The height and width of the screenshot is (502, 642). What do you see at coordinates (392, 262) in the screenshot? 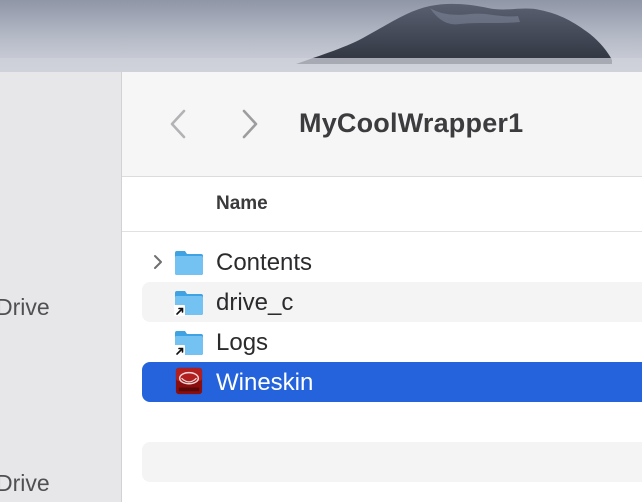
I see `list-item-contents: Contents` at bounding box center [392, 262].